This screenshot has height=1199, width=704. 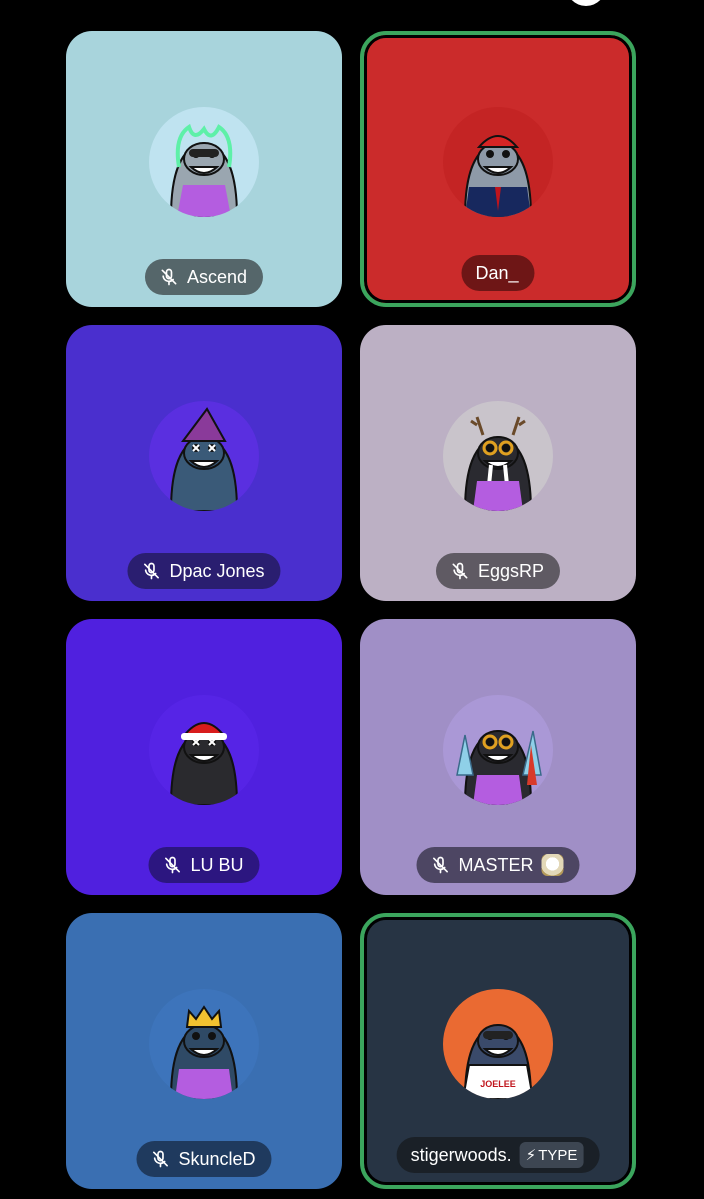 I want to click on name-pill: EggsRP, so click(x=498, y=571).